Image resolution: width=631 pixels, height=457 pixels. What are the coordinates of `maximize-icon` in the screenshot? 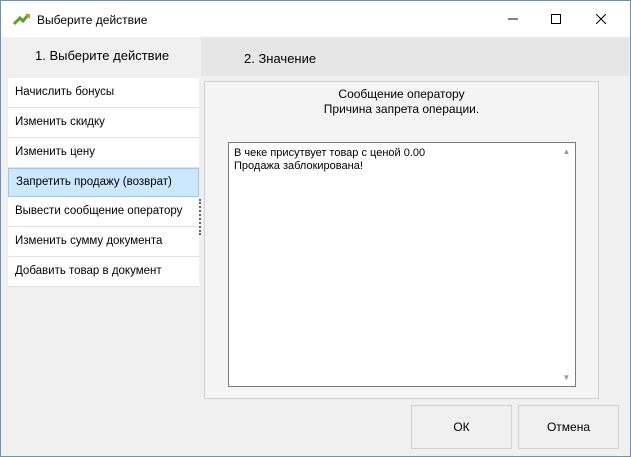 It's located at (556, 19).